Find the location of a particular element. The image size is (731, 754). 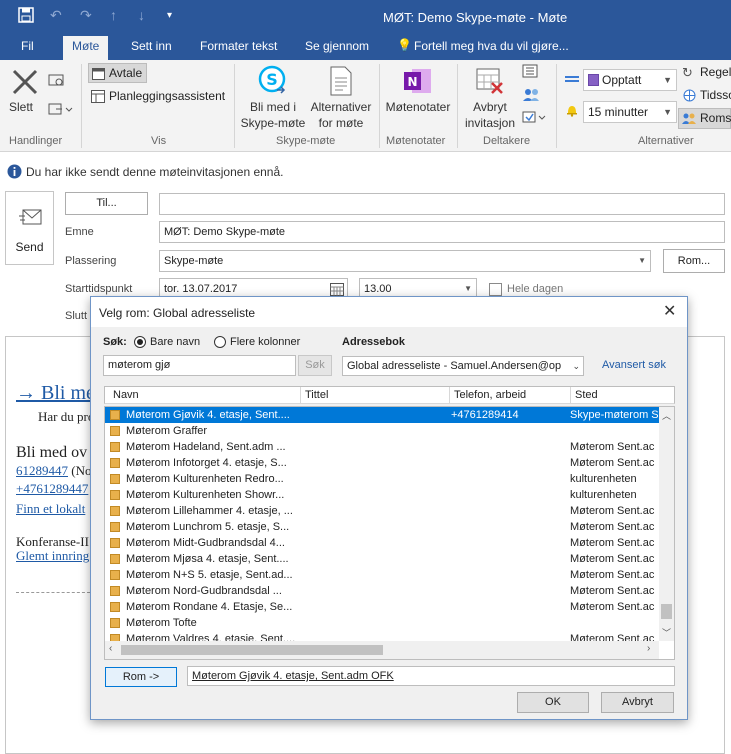

radio-dot is located at coordinates (140, 342).